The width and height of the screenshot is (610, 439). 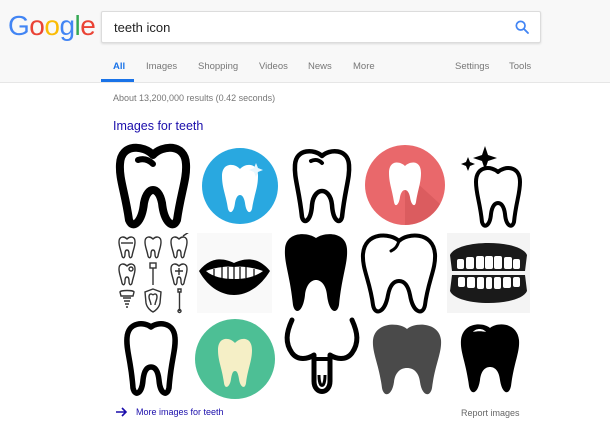 I want to click on logo-letter: g, so click(x=67, y=25).